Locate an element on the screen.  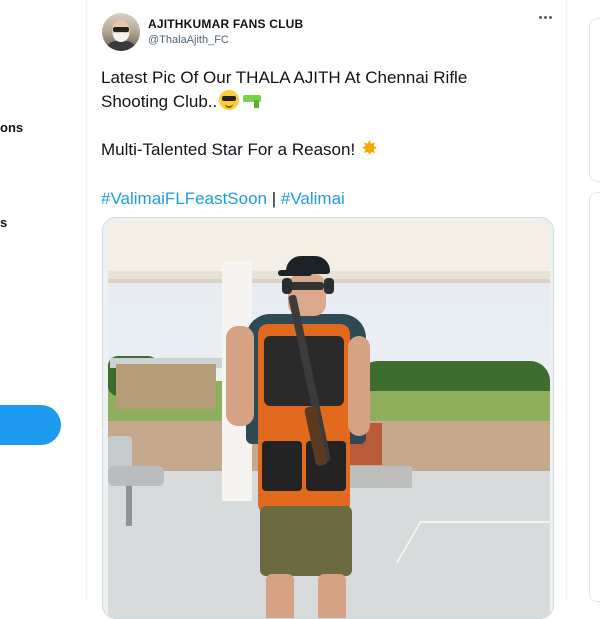
tweet-text-fragment: Shooting Club.. is located at coordinates (159, 101).